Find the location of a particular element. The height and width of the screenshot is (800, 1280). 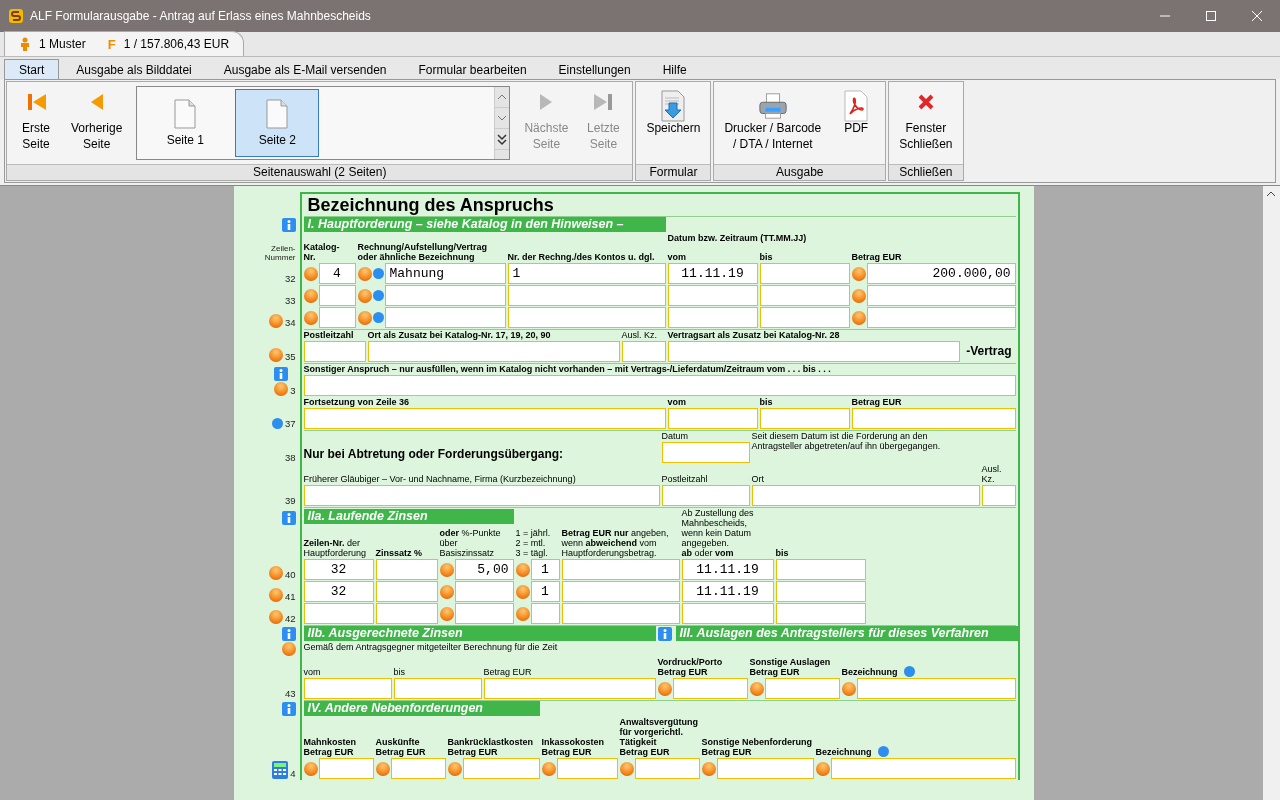

input-field: 4 is located at coordinates (337, 273).